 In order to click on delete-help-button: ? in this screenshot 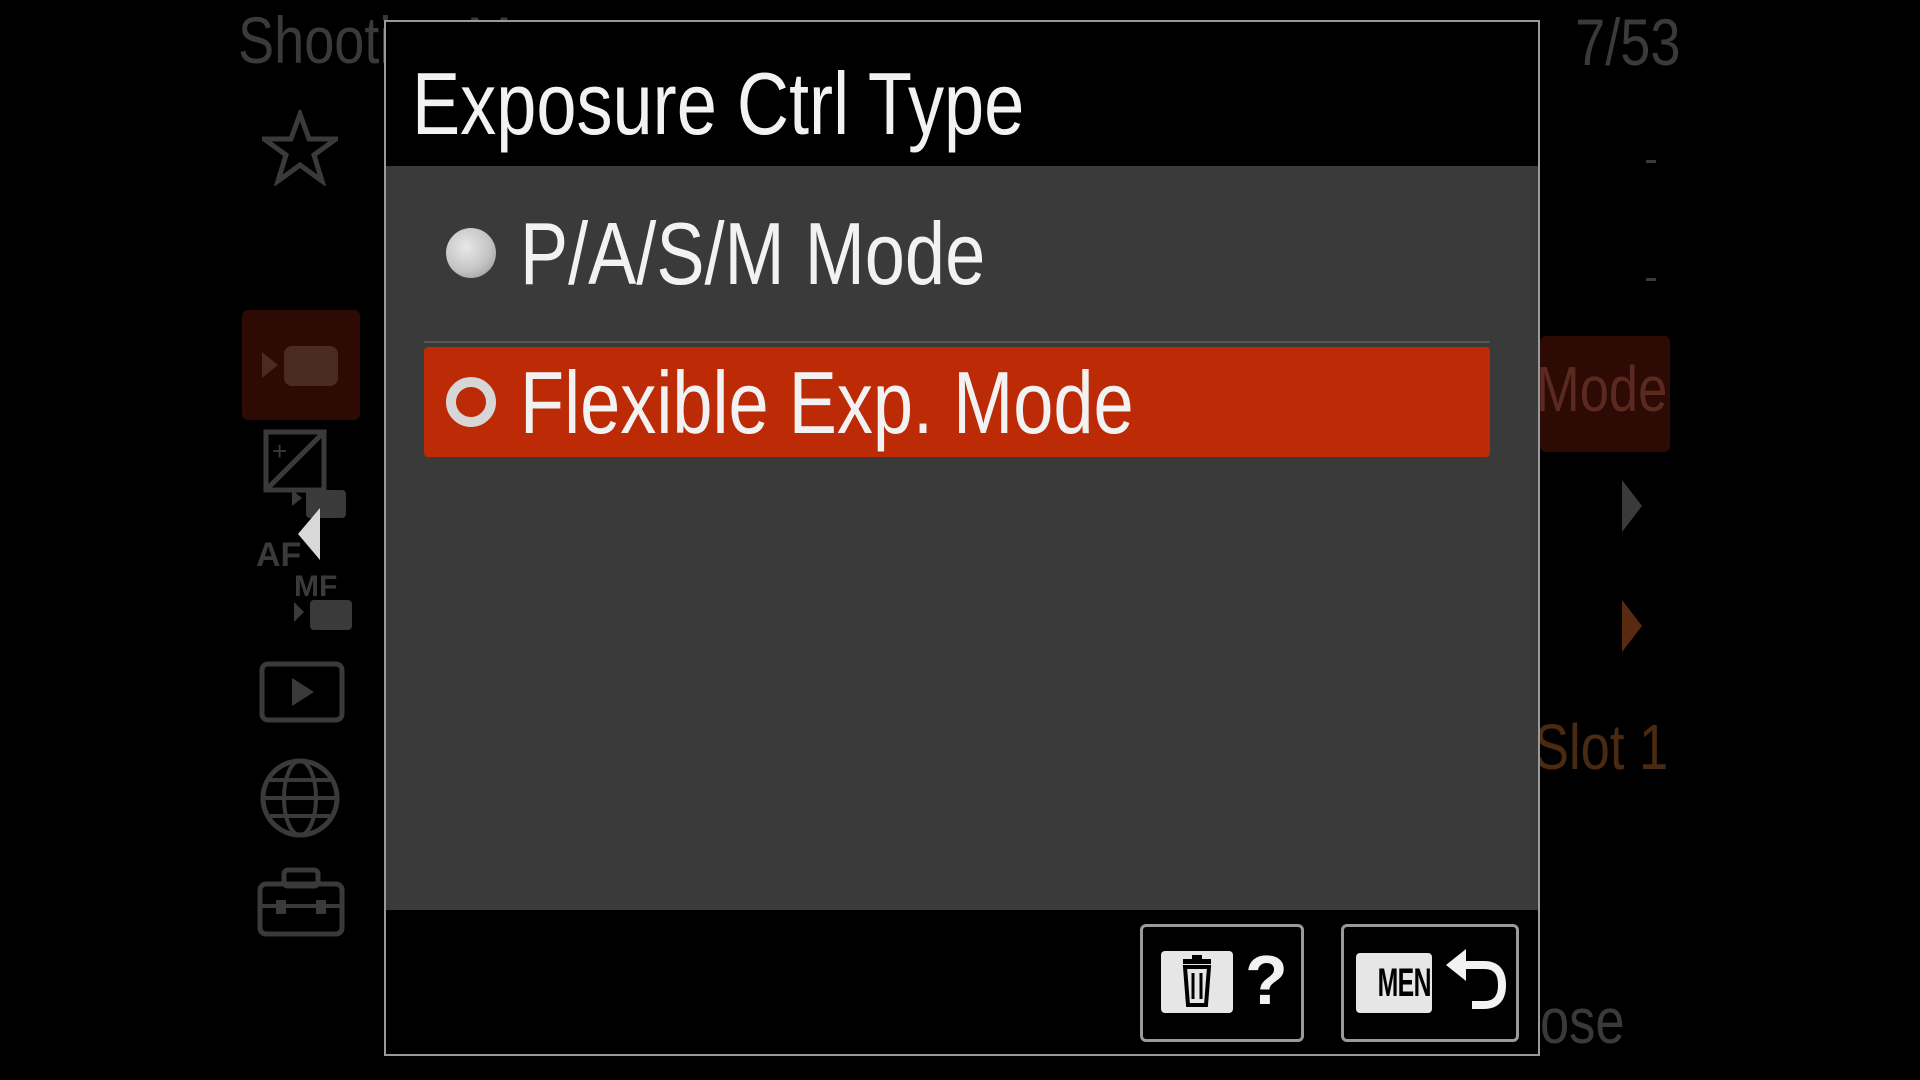, I will do `click(1222, 983)`.